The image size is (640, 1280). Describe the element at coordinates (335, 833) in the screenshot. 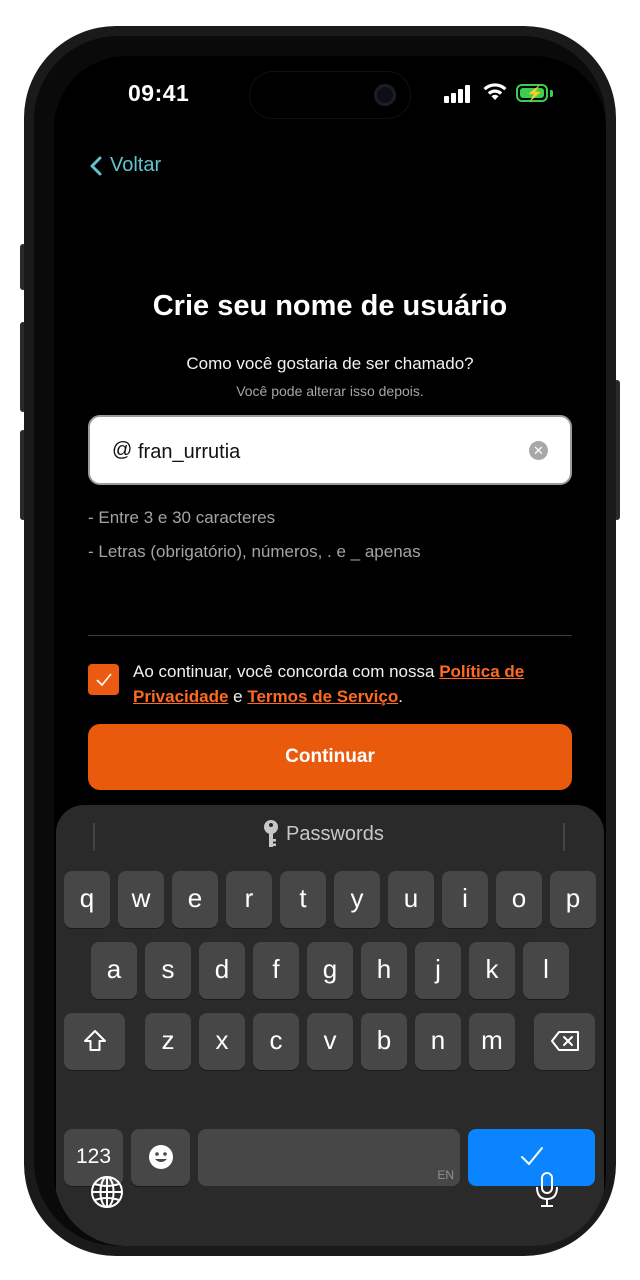

I see `passwords-label: Passwords` at that location.